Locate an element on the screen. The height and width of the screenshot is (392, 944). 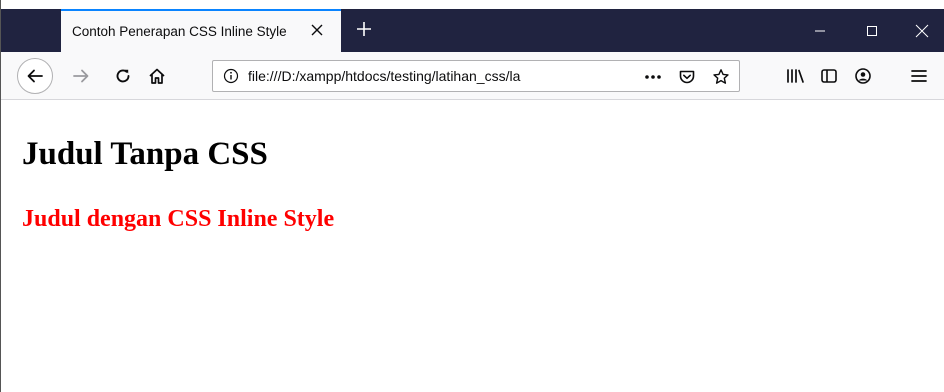
account-icon is located at coordinates (863, 76).